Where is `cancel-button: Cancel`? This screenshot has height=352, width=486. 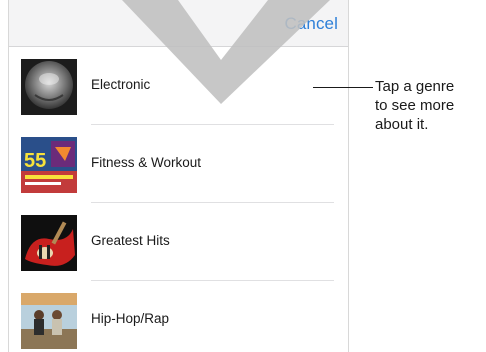
cancel-button: Cancel is located at coordinates (311, 24).